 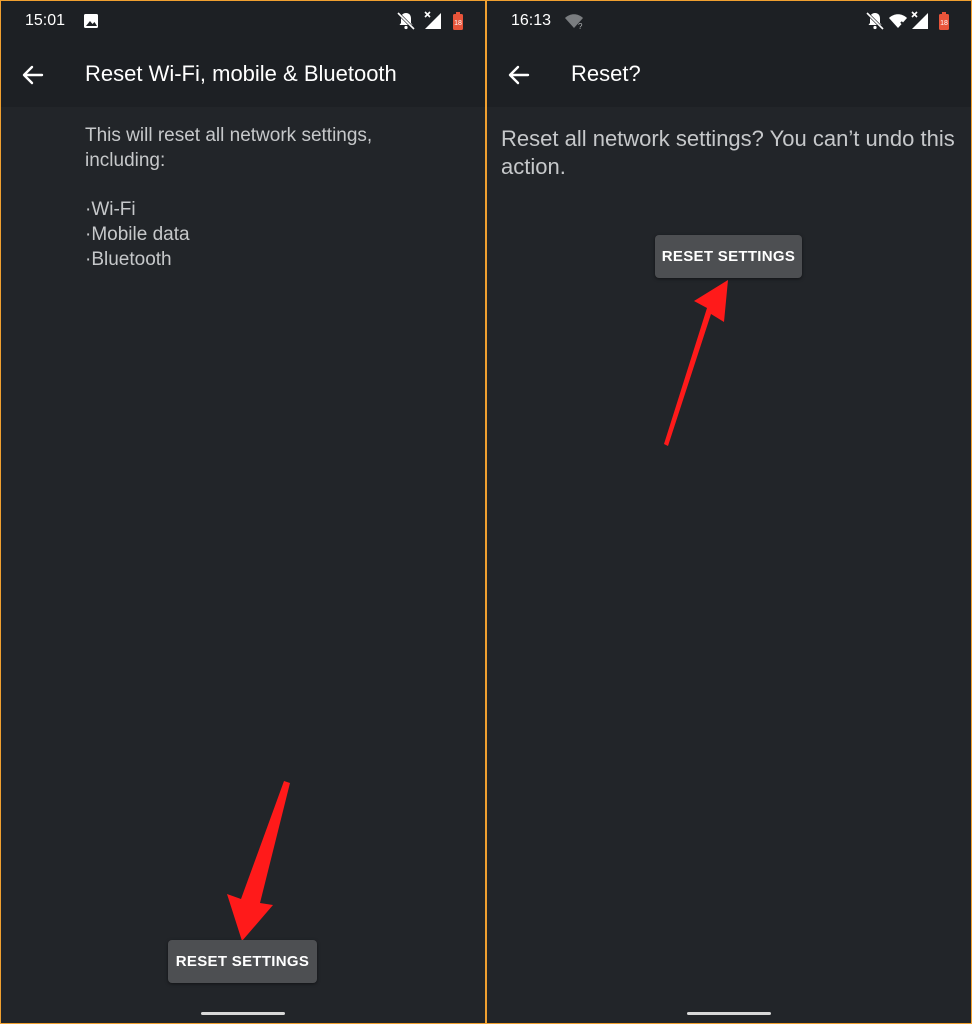 What do you see at coordinates (242, 961) in the screenshot?
I see `reset-settings-button: RESET SETTINGS` at bounding box center [242, 961].